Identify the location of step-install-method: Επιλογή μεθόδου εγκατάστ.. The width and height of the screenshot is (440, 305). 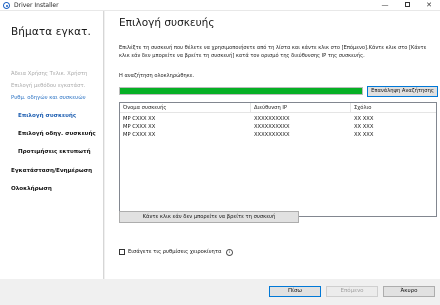
(48, 86).